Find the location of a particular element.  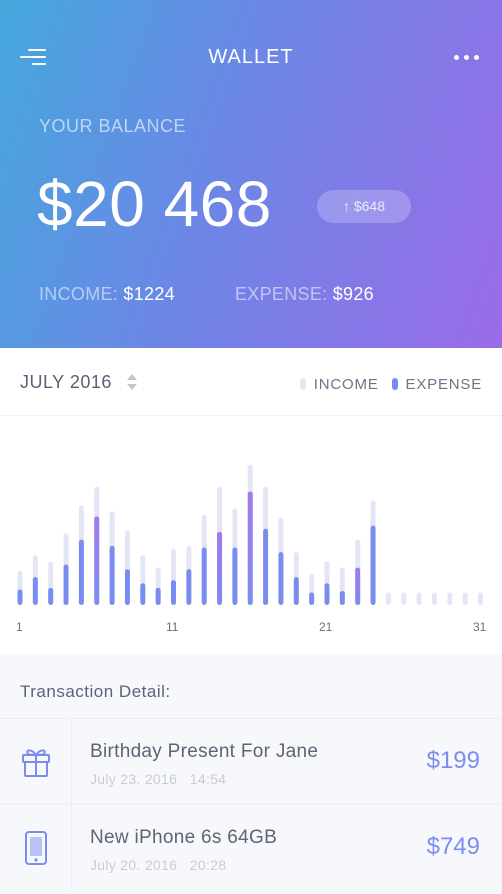

income-summary-value: $1224 is located at coordinates (149, 294).